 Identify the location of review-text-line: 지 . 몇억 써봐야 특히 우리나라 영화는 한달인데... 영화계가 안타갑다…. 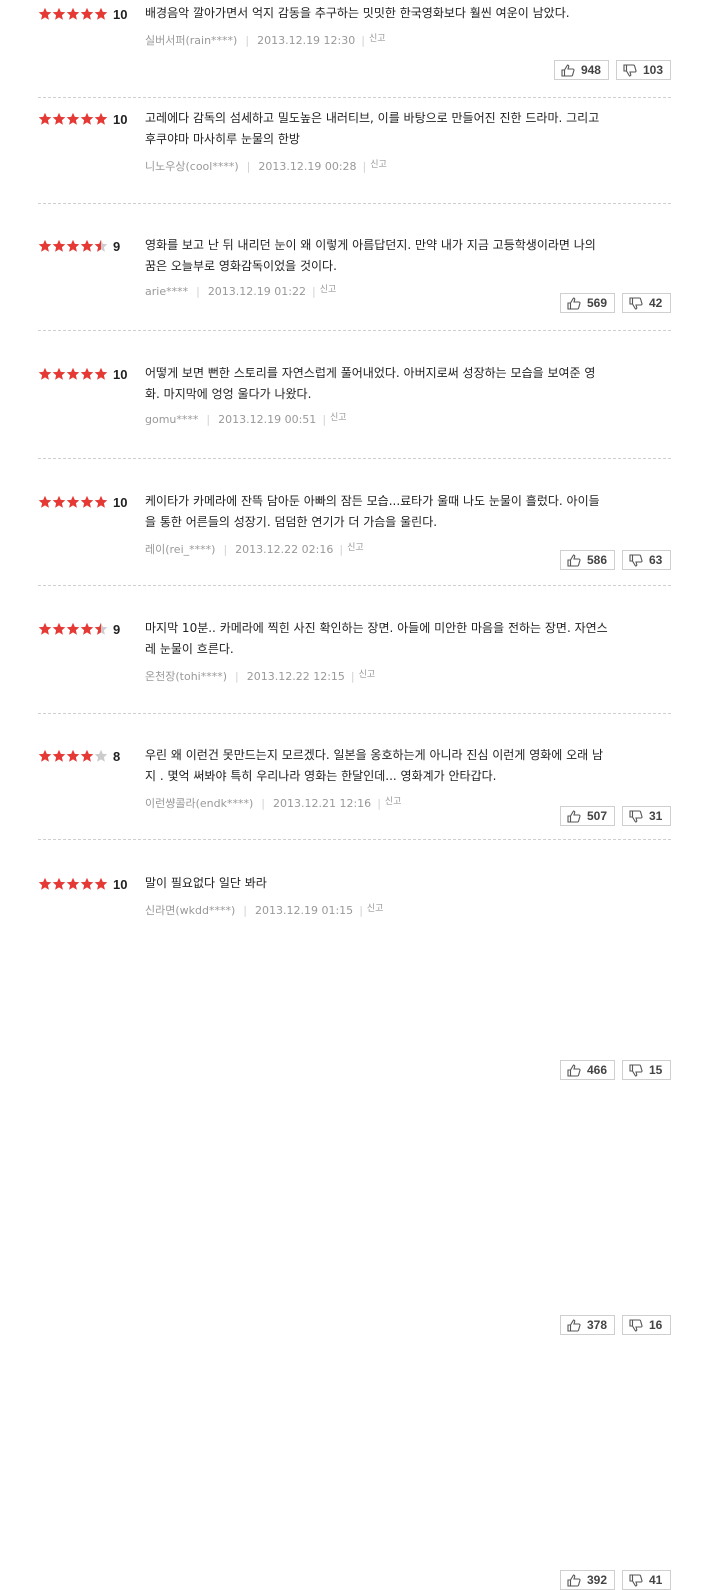
(321, 776).